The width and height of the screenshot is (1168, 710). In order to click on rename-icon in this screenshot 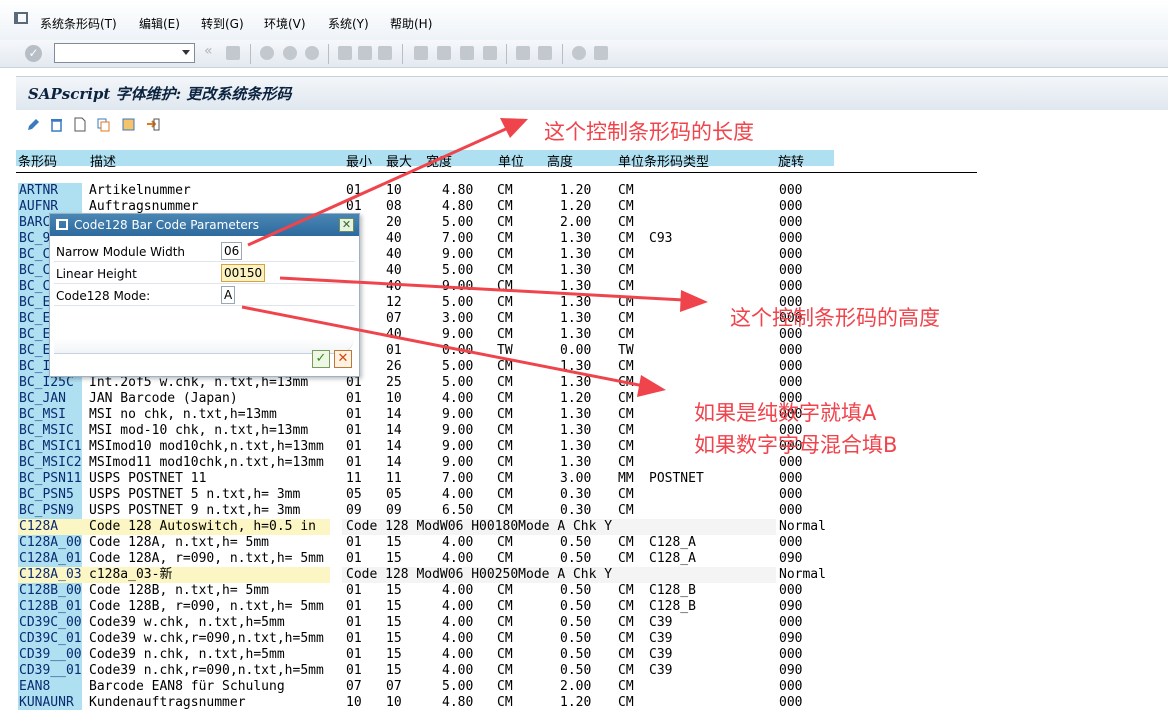, I will do `click(128, 124)`.